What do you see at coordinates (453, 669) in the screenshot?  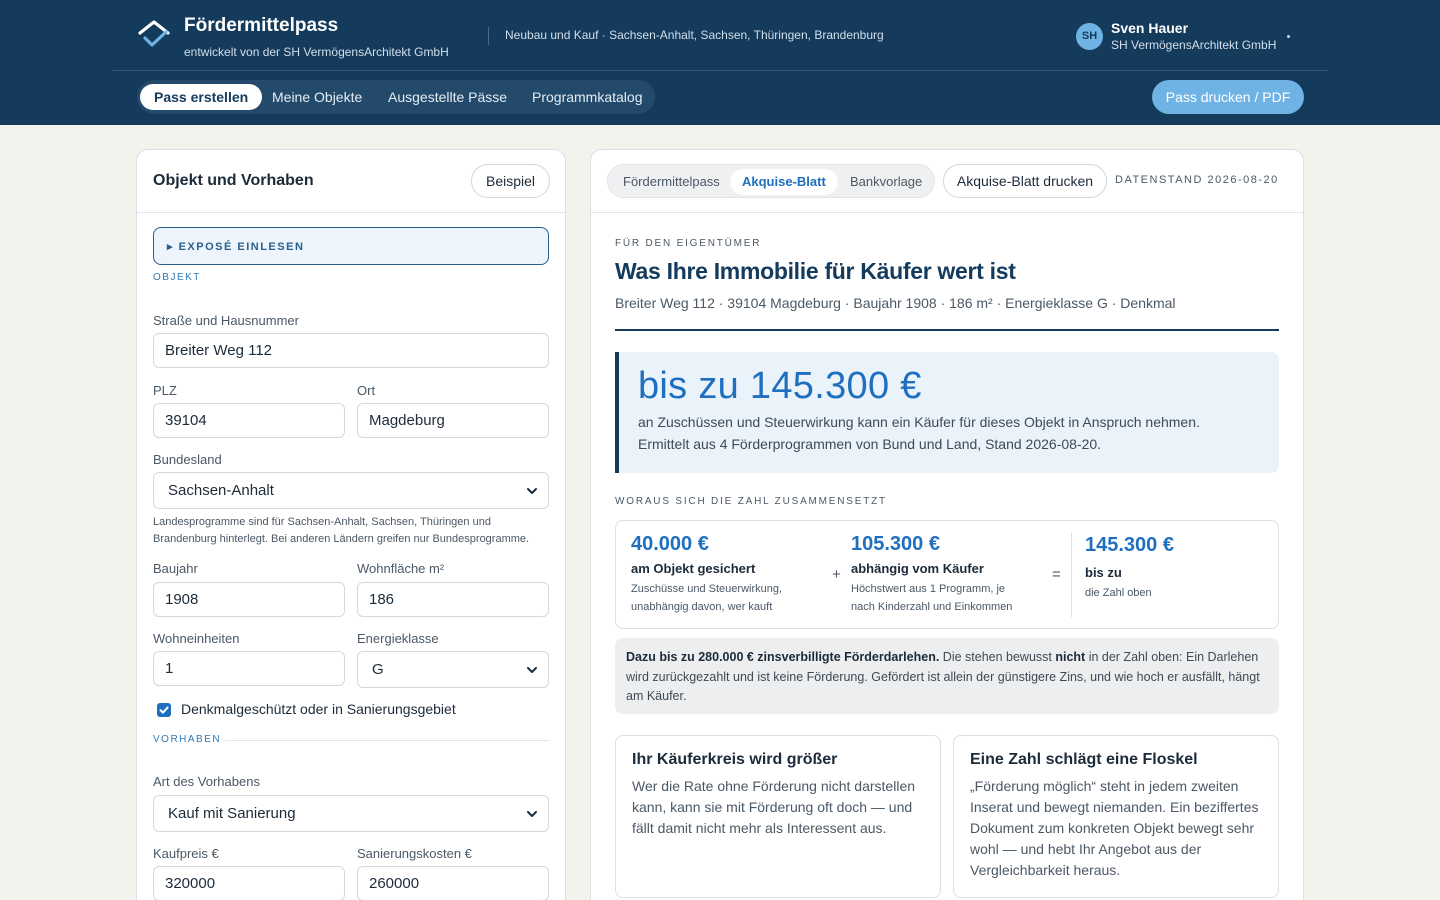 I see `energy-select: G` at bounding box center [453, 669].